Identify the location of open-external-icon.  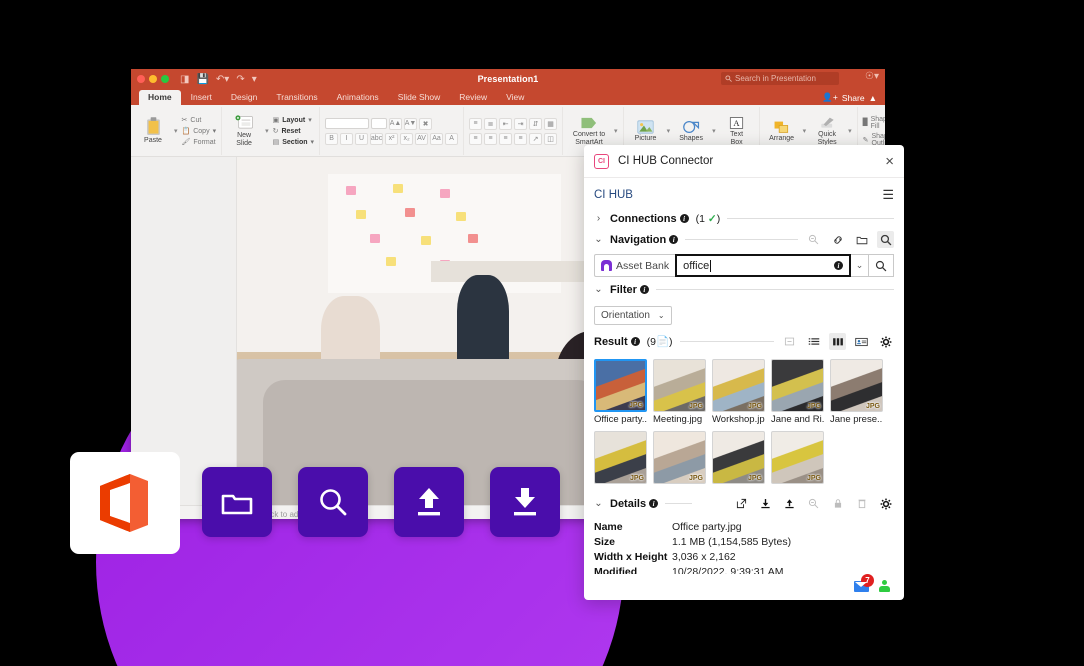
(741, 503).